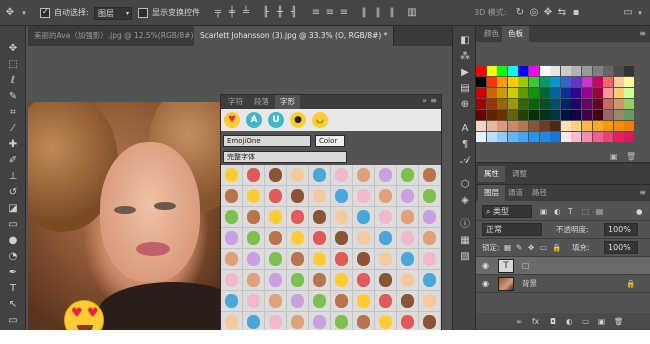 This screenshot has width=650, height=344. I want to click on lock-transparency-icon: ▦, so click(507, 248).